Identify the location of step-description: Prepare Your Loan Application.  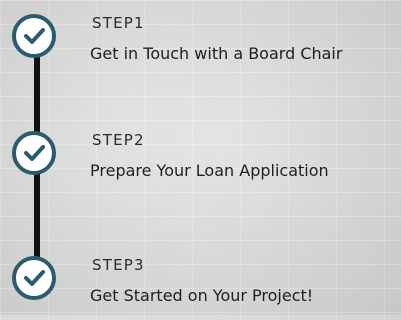
(209, 170).